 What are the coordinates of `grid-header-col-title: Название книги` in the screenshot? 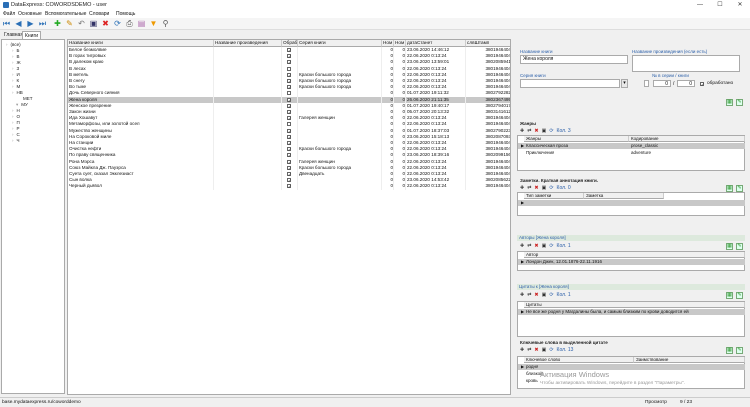 It's located at (141, 43).